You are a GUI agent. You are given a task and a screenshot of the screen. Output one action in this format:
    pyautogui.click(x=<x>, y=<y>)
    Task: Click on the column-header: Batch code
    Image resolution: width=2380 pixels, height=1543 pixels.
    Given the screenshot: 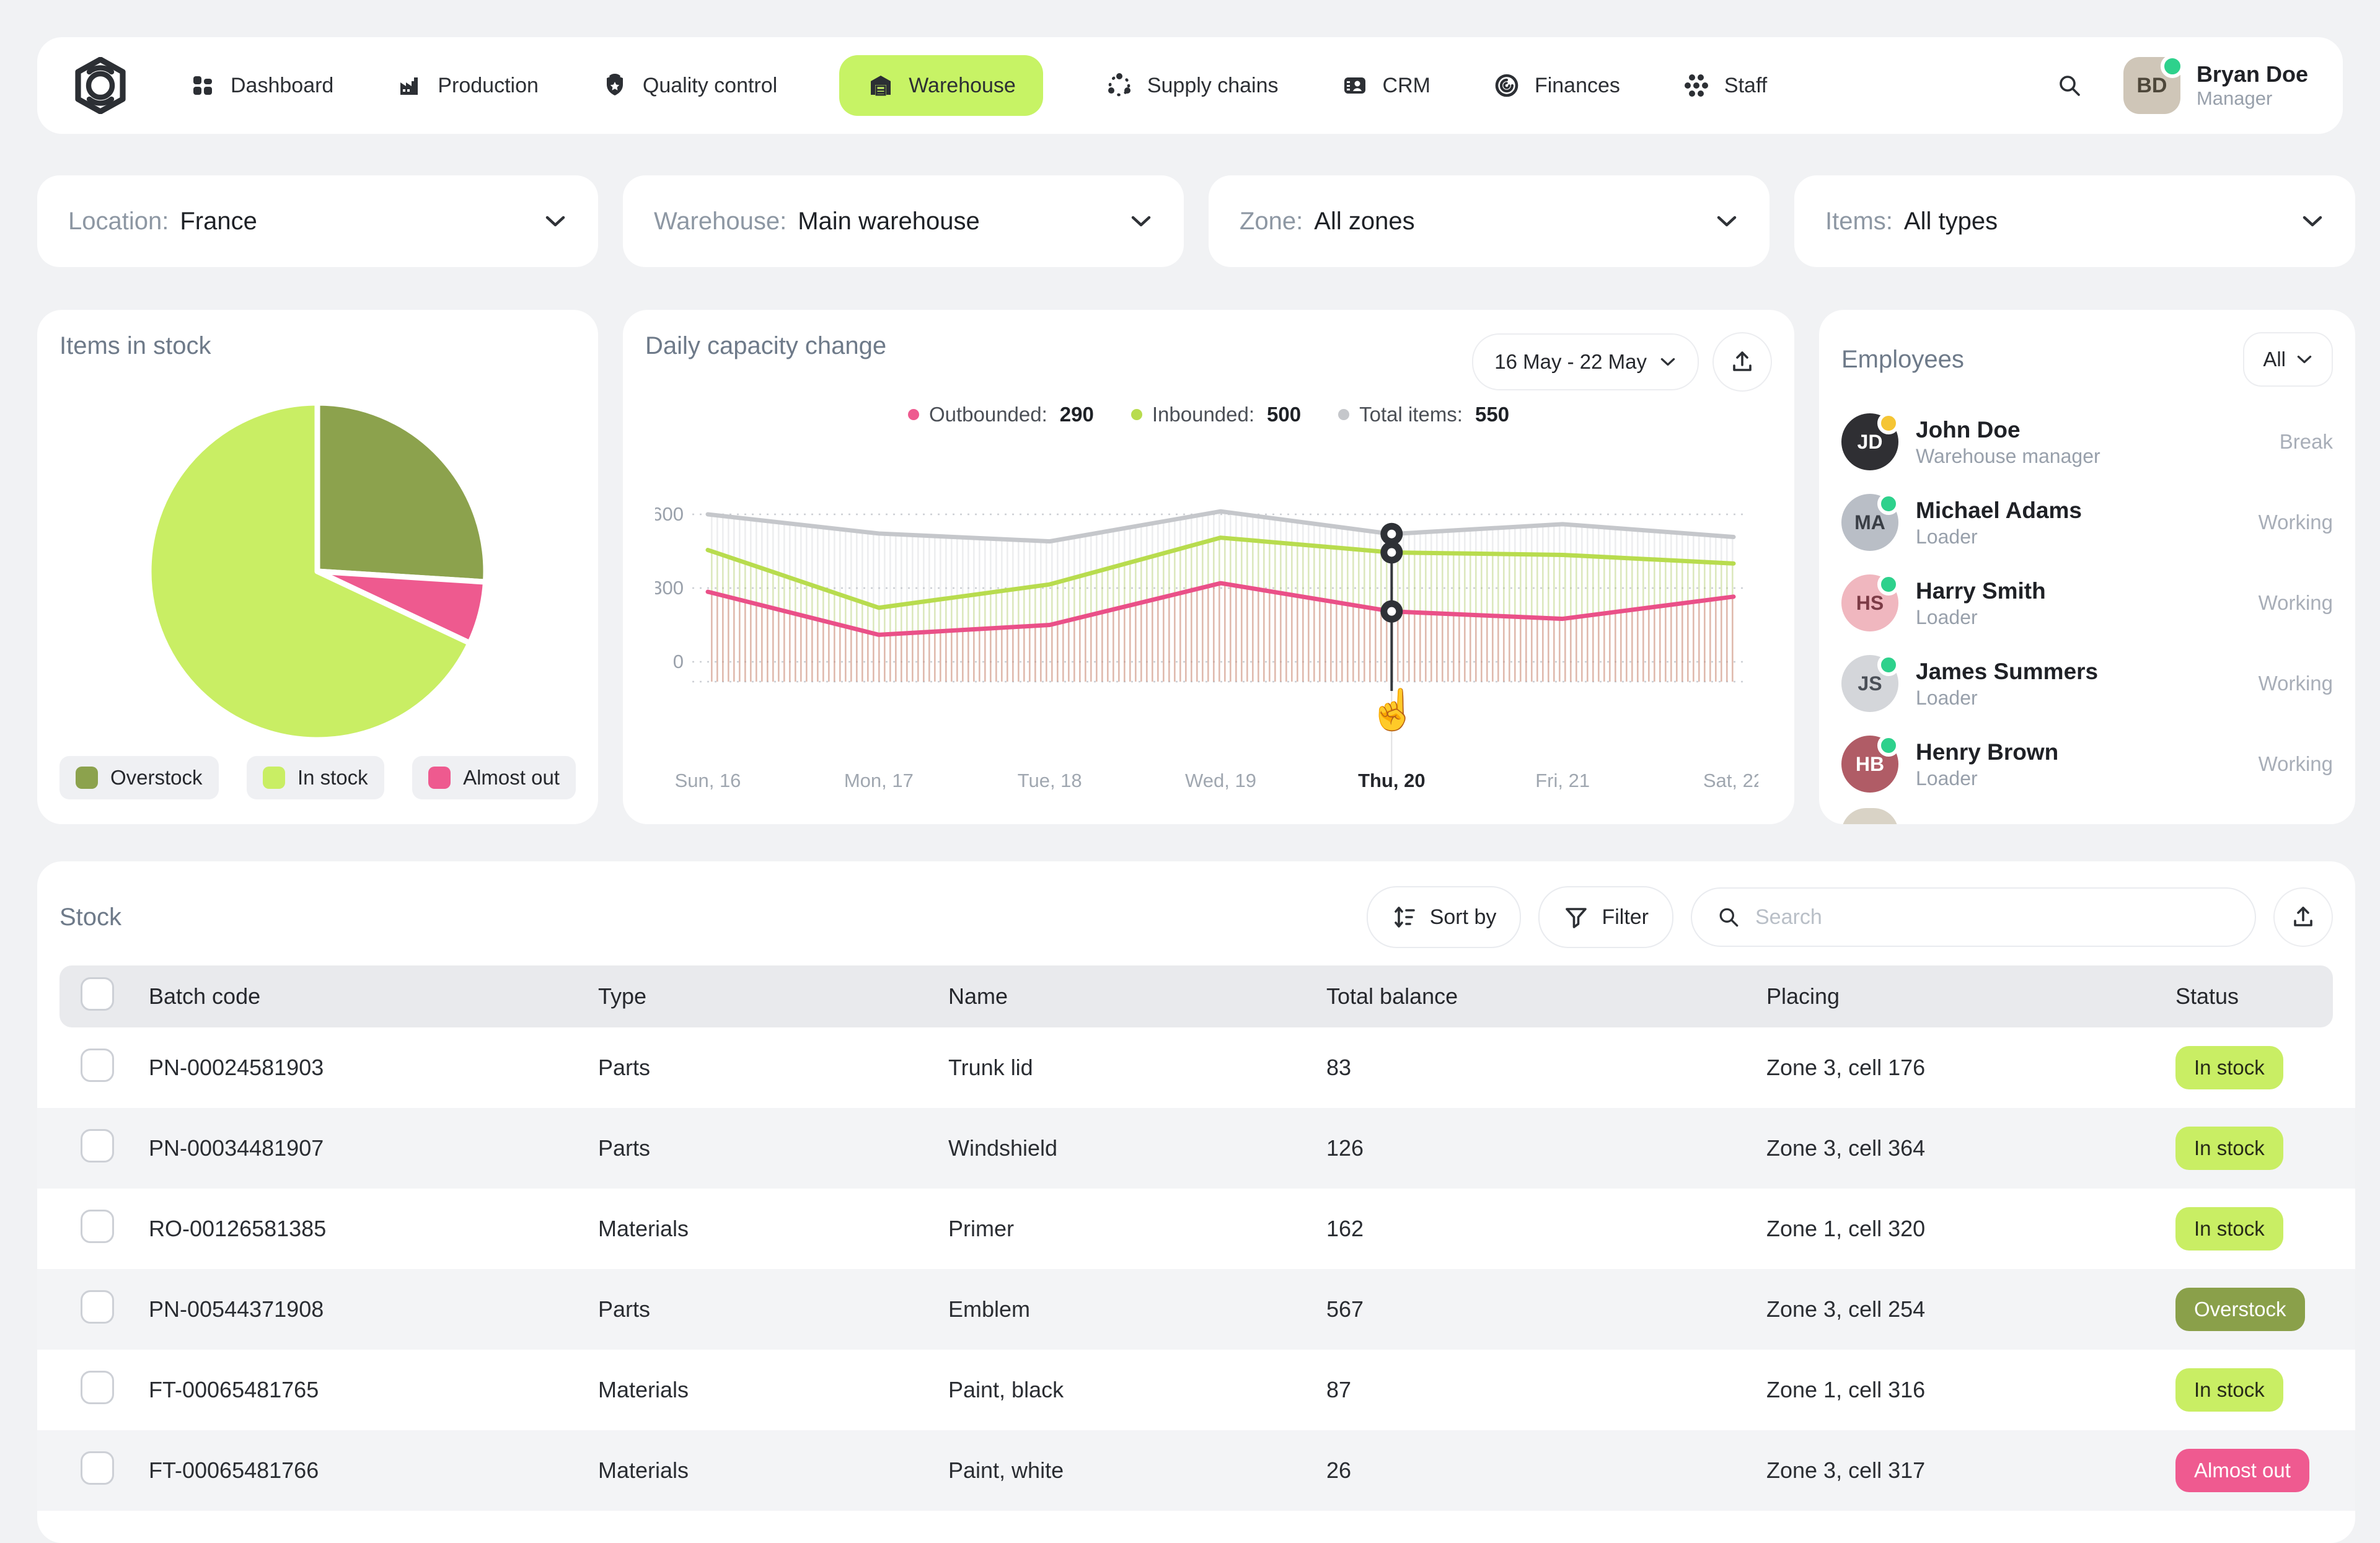 What is the action you would take?
    pyautogui.click(x=205, y=996)
    